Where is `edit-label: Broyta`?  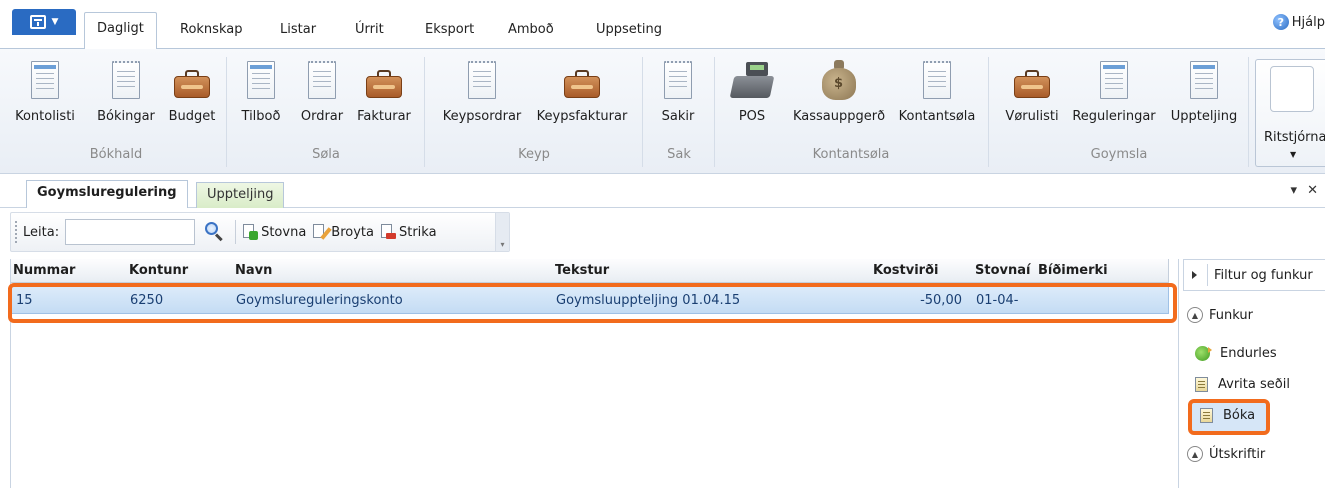 edit-label: Broyta is located at coordinates (352, 232).